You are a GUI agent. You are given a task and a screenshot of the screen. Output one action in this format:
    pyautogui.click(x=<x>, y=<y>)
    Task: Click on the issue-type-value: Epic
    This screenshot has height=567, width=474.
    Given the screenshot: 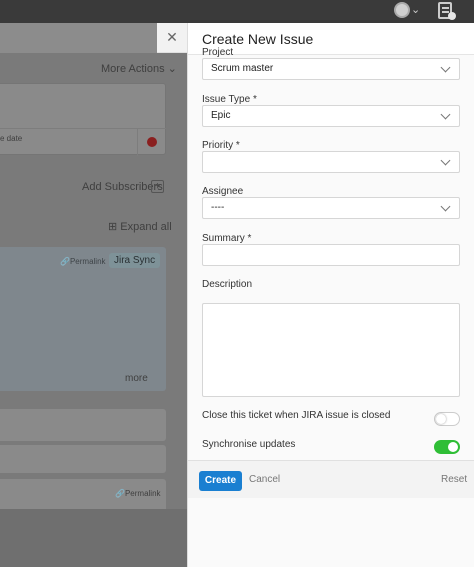 What is the action you would take?
    pyautogui.click(x=221, y=115)
    